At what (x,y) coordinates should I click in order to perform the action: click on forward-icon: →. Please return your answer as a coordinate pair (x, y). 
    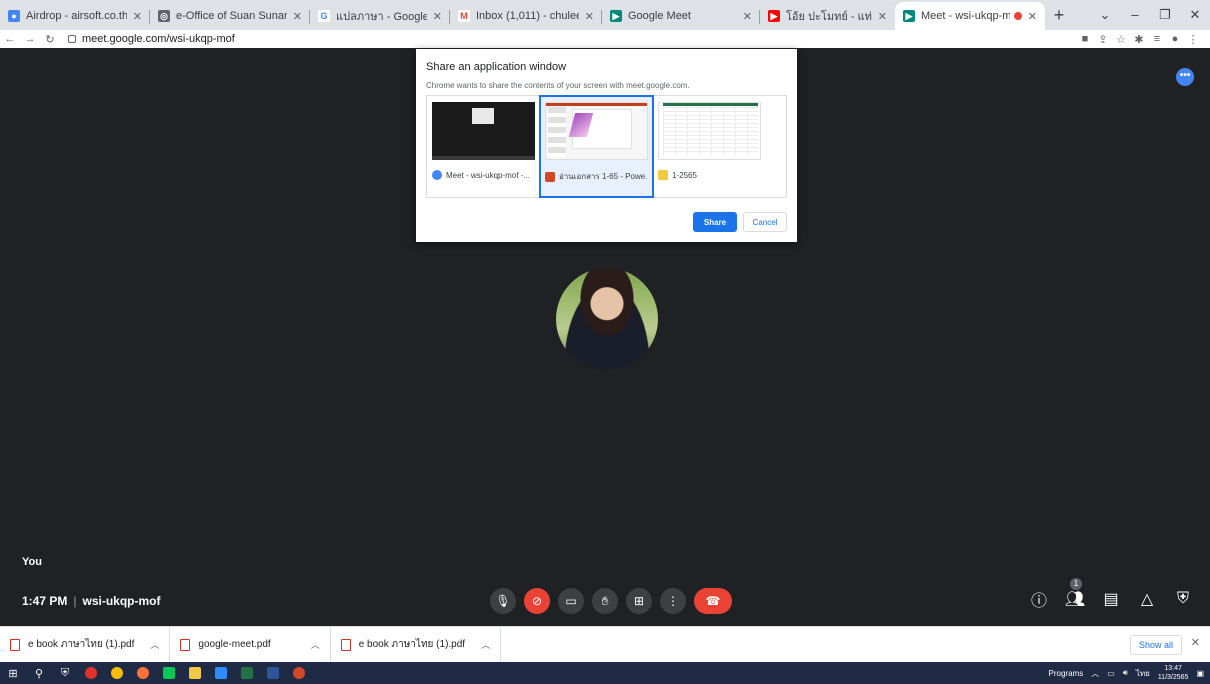
    Looking at the image, I should click on (30, 39).